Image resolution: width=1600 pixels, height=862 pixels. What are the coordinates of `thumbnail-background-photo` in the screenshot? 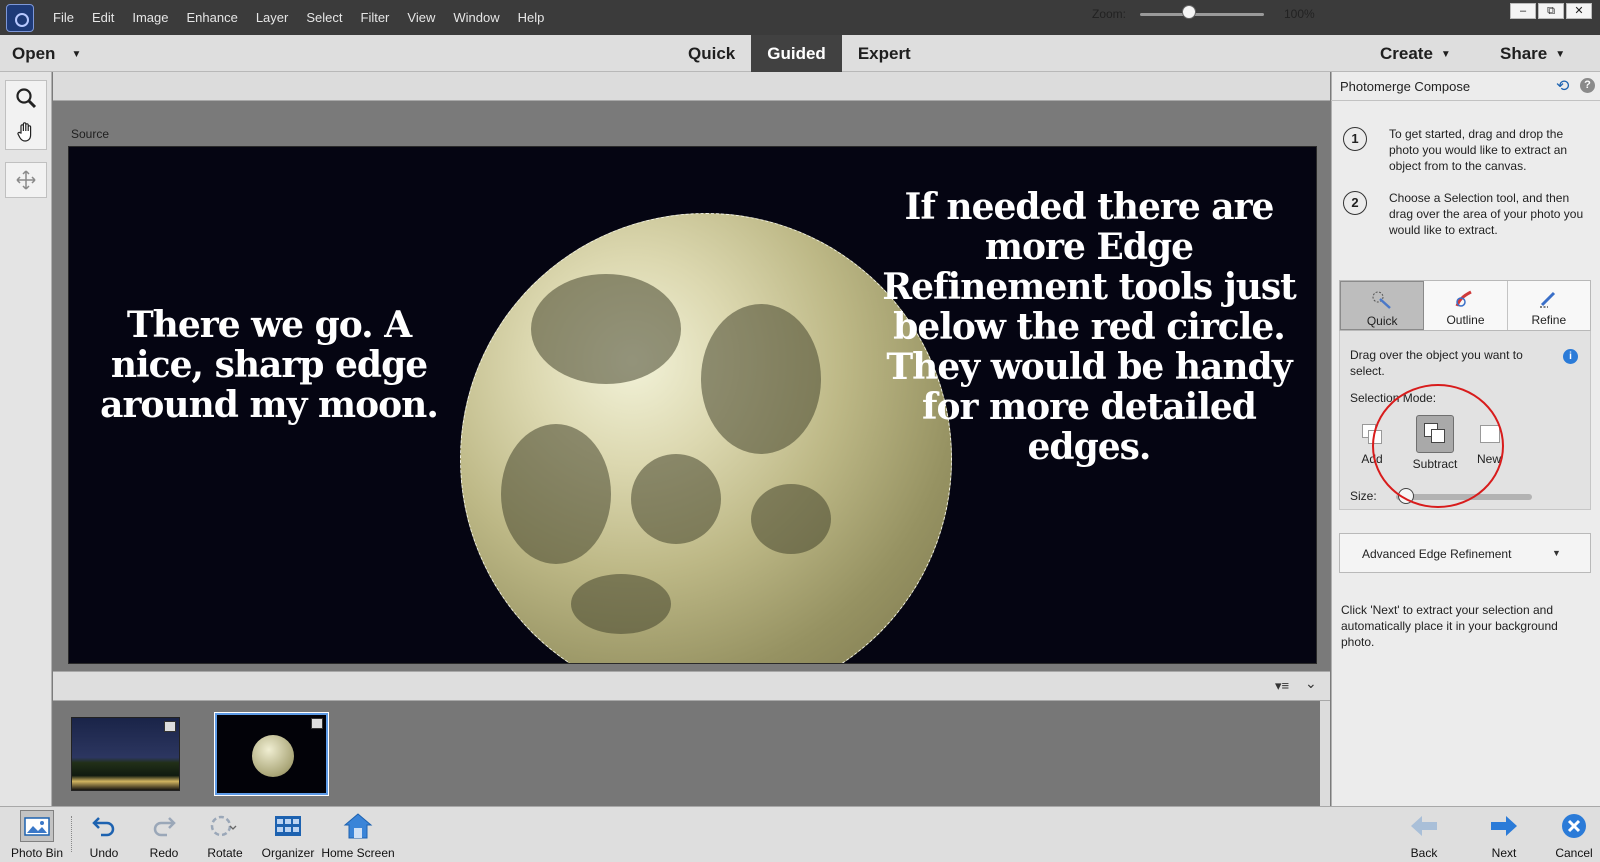 It's located at (125, 754).